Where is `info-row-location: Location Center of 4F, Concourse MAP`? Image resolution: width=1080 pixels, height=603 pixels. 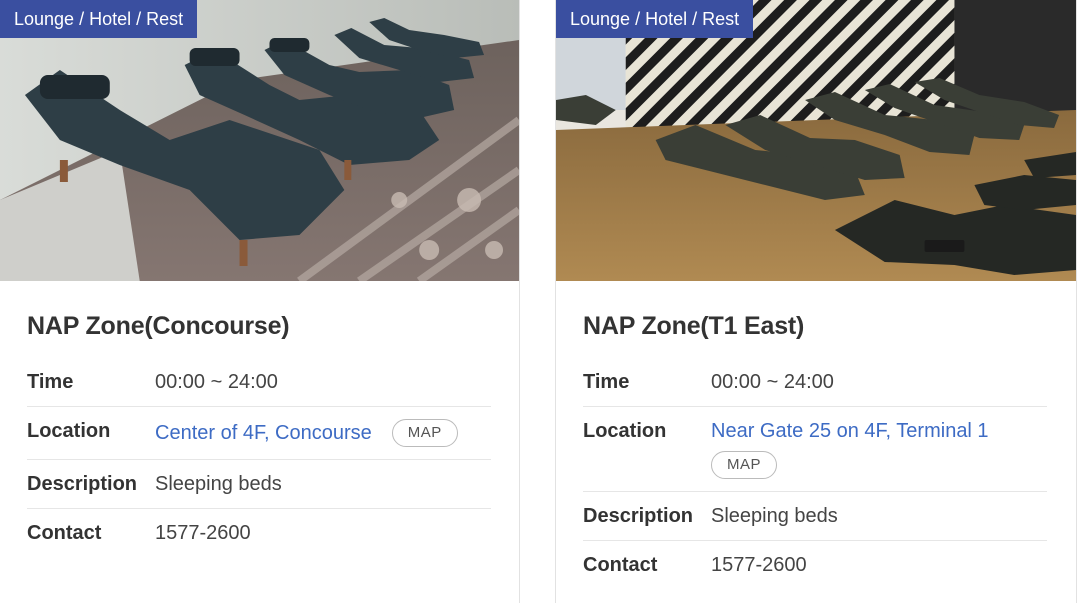 info-row-location: Location Center of 4F, Concourse MAP is located at coordinates (259, 433).